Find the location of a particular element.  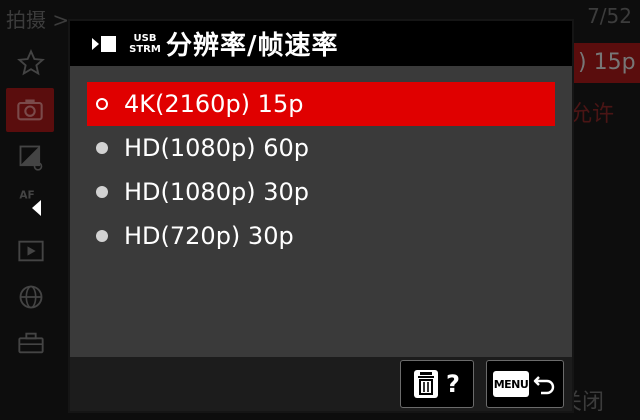

af-icon: AF is located at coordinates (31, 201).